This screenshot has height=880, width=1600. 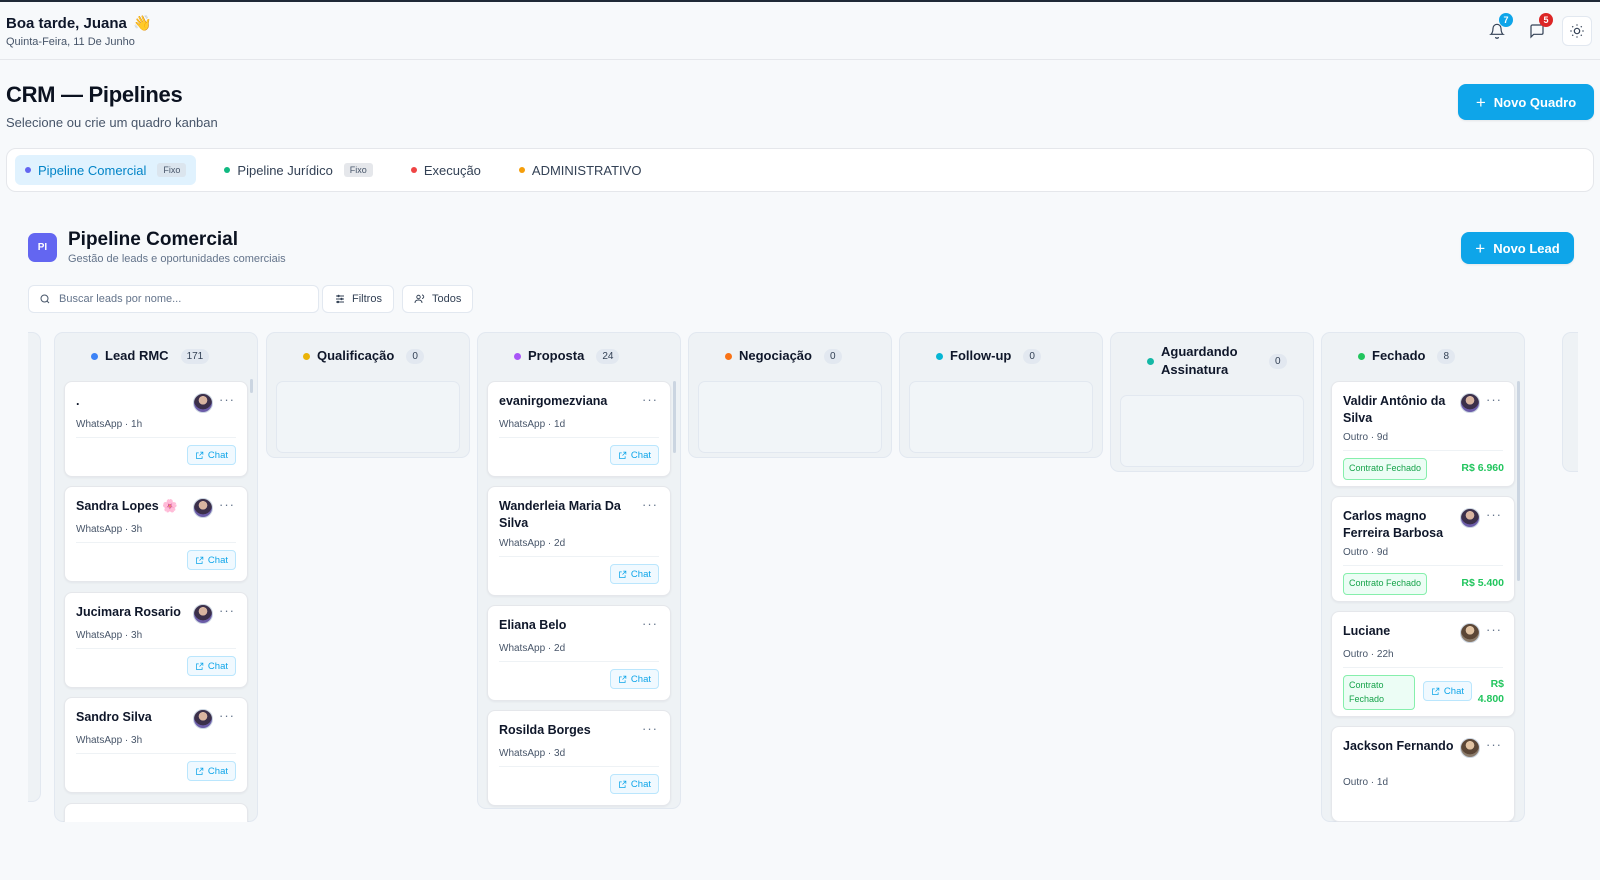 I want to click on column-title: Negociação, so click(x=775, y=356).